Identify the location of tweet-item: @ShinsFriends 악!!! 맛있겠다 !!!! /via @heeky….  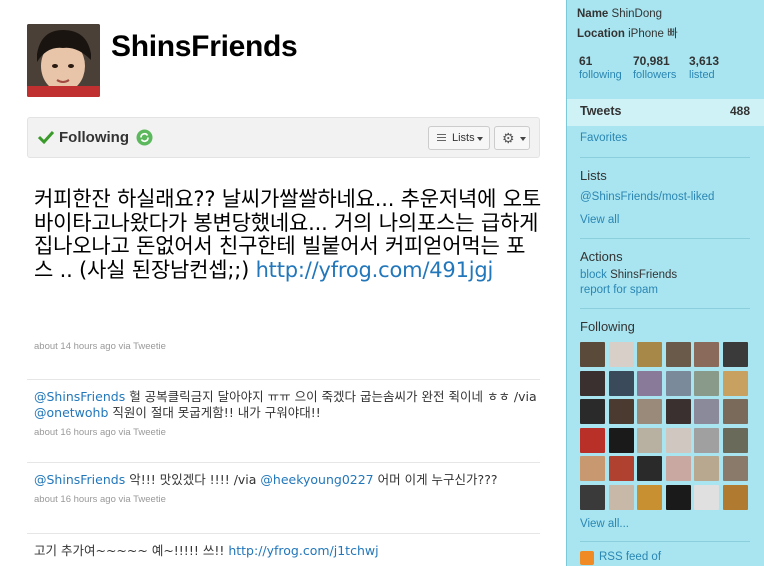
(283, 497).